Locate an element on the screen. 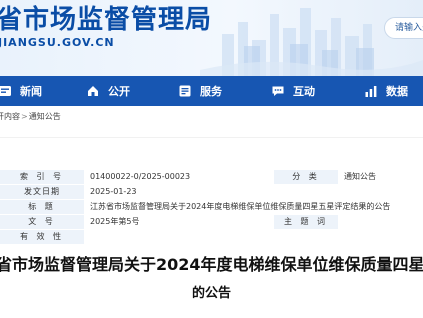 This screenshot has height=318, width=423. meta-label-docno: 文 号 is located at coordinates (42, 222).